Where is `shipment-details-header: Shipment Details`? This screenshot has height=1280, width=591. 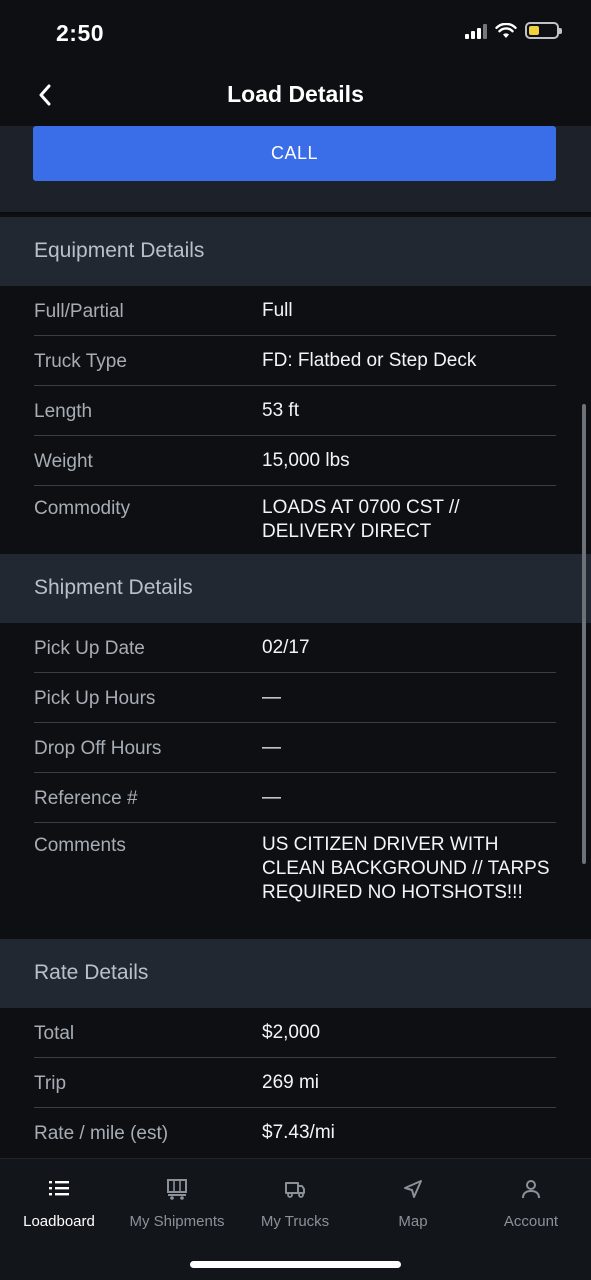 shipment-details-header: Shipment Details is located at coordinates (295, 588).